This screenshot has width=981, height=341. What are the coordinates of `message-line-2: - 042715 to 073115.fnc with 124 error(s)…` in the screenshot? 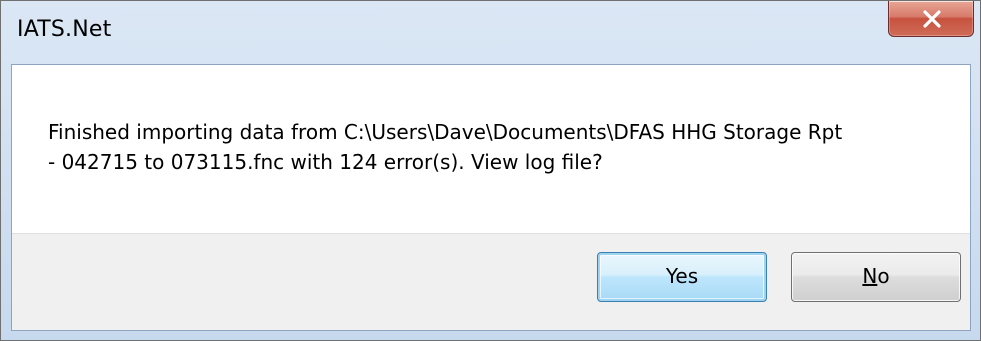 It's located at (325, 162).